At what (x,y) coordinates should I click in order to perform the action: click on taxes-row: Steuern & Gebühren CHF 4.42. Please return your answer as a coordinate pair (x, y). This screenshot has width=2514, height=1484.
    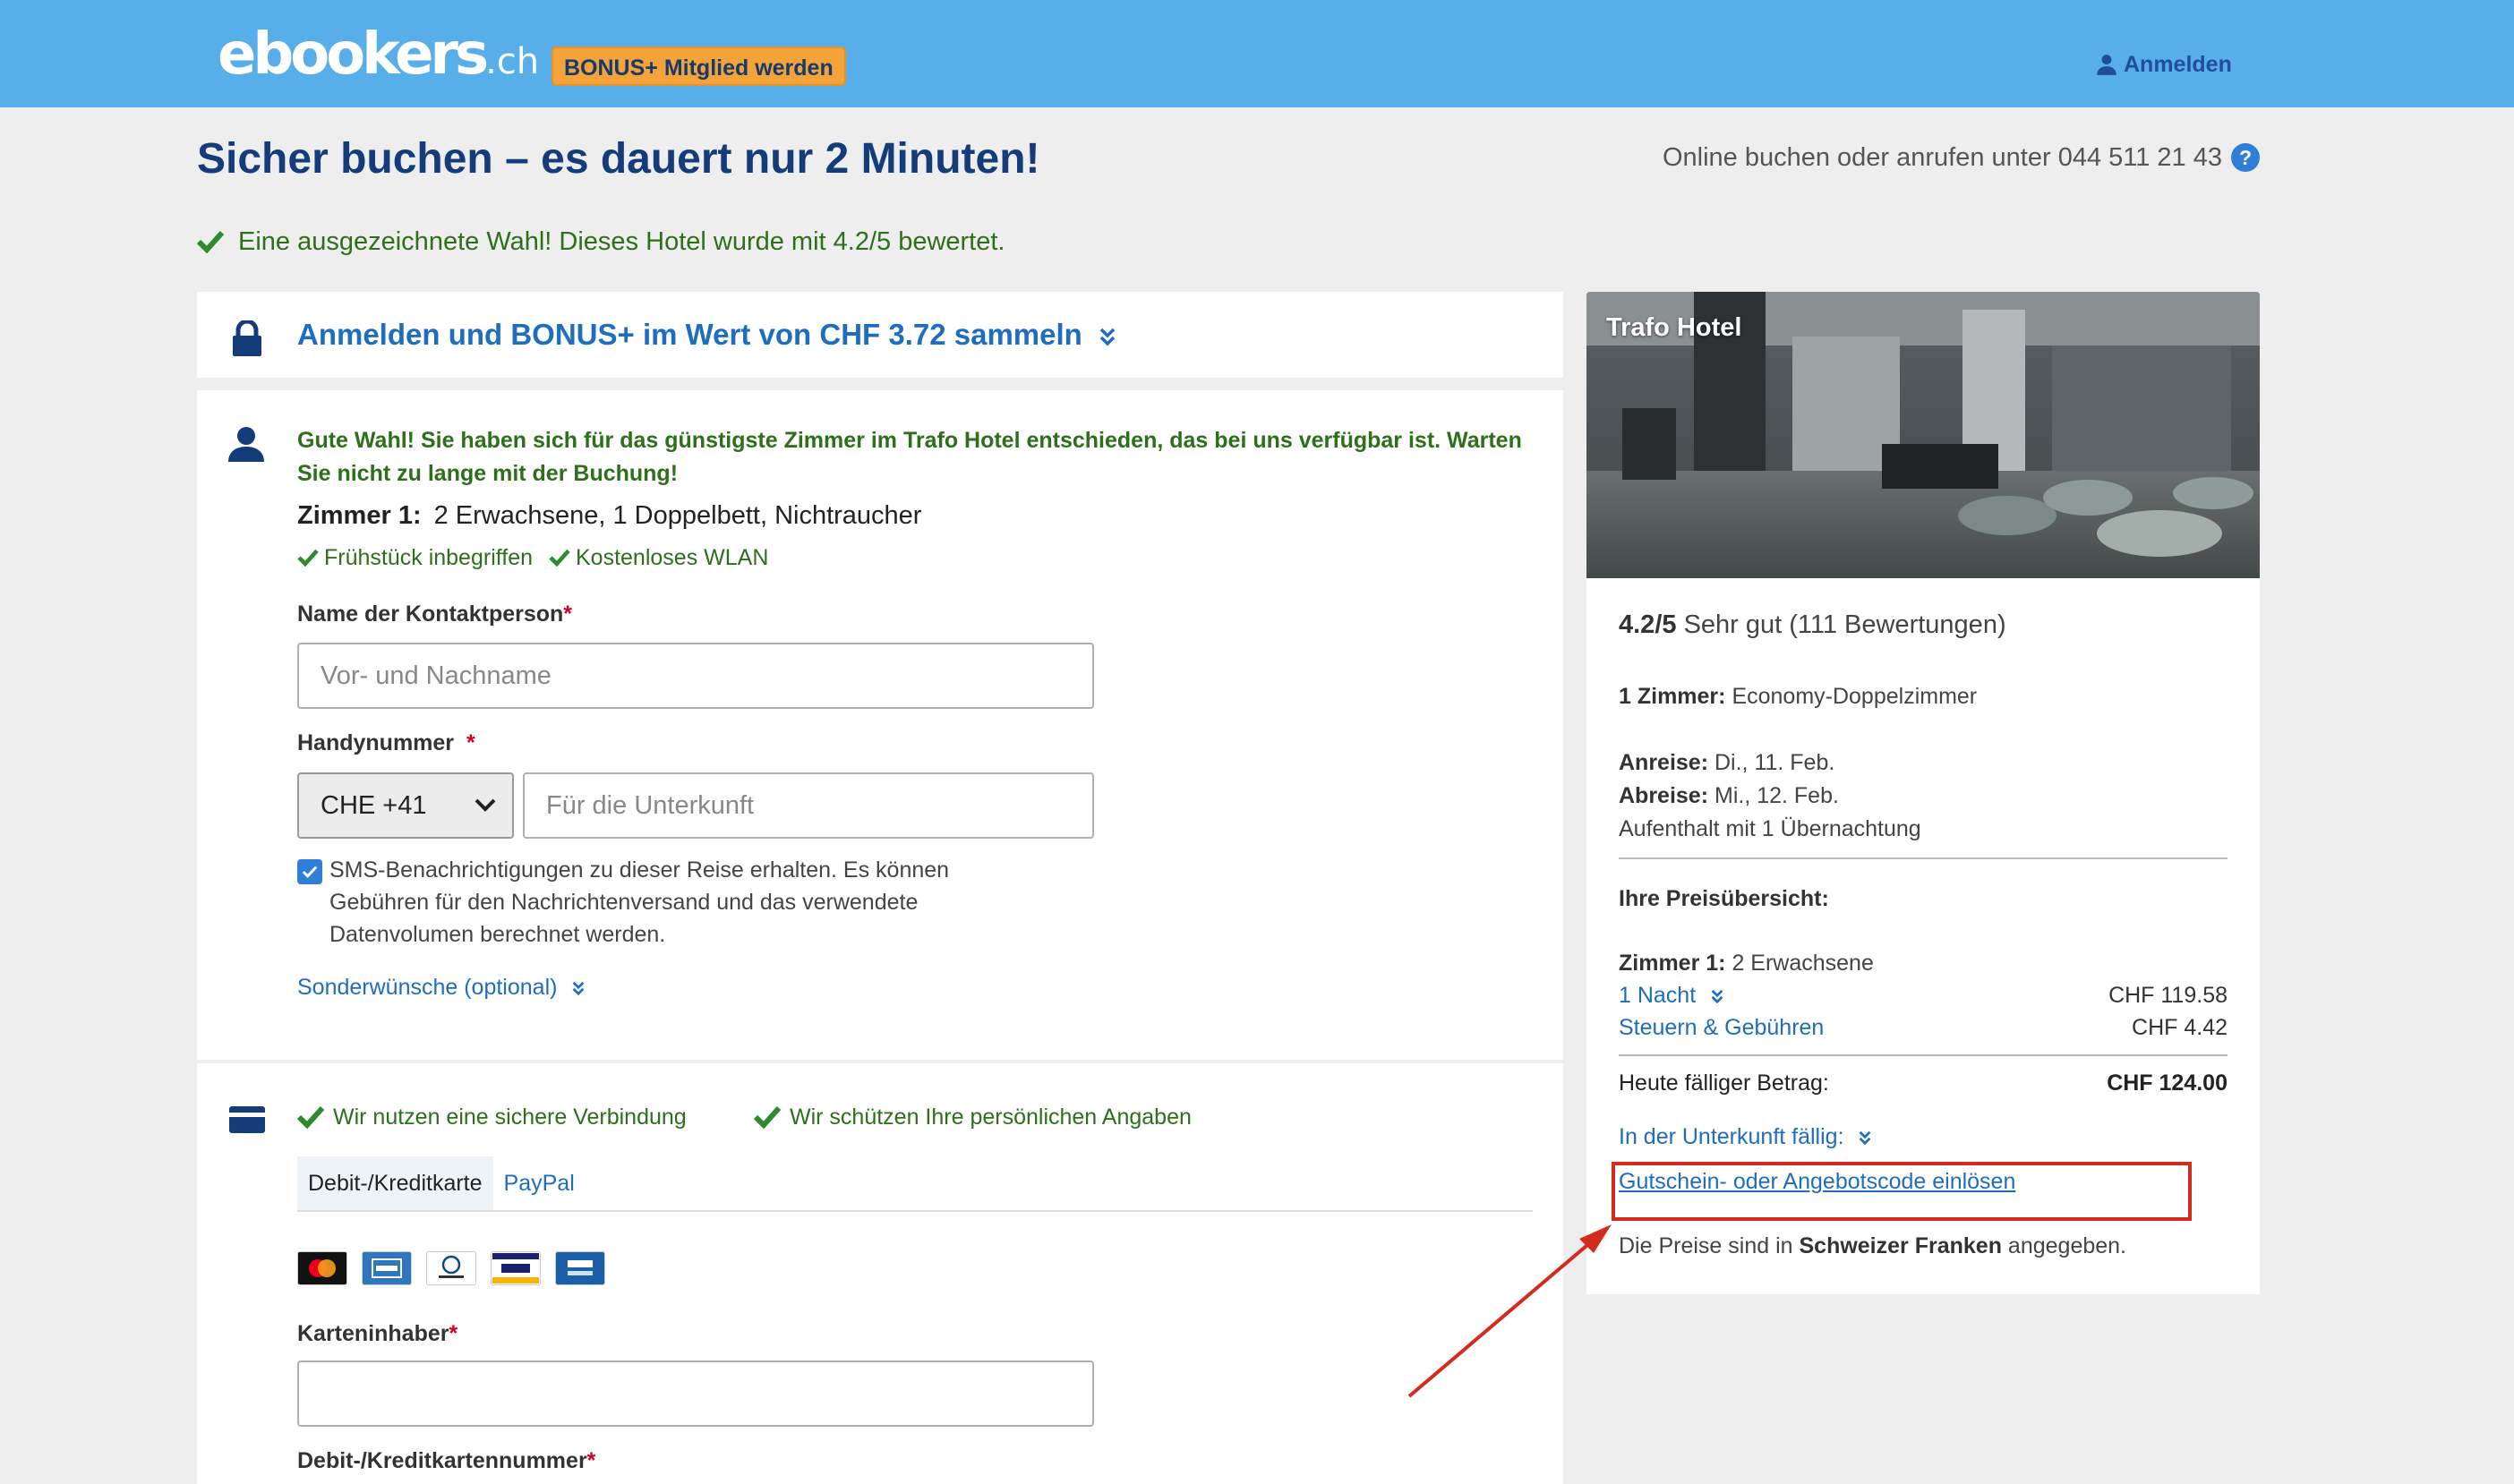
    Looking at the image, I should click on (1924, 1027).